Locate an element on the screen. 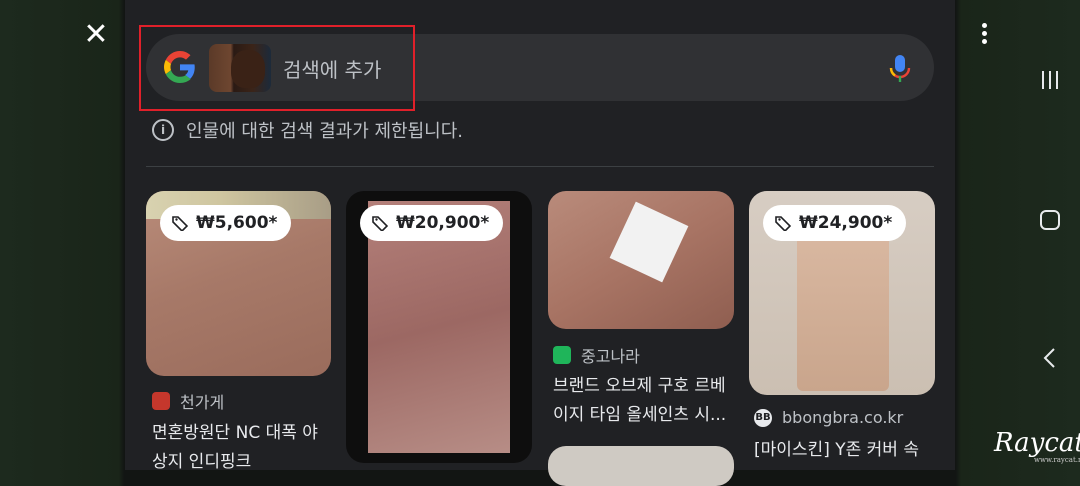 This screenshot has height=486, width=1080. price-badge: ₩5,600* is located at coordinates (226, 223).